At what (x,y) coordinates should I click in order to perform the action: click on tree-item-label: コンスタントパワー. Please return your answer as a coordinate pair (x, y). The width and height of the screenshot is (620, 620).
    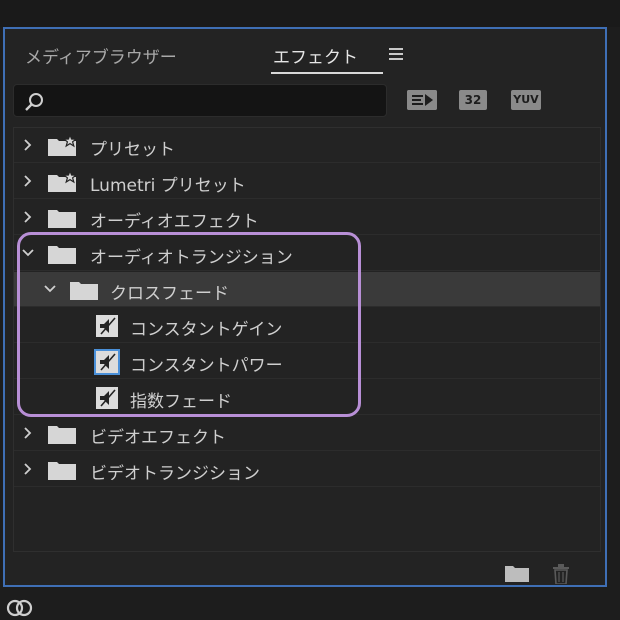
    Looking at the image, I should click on (206, 366).